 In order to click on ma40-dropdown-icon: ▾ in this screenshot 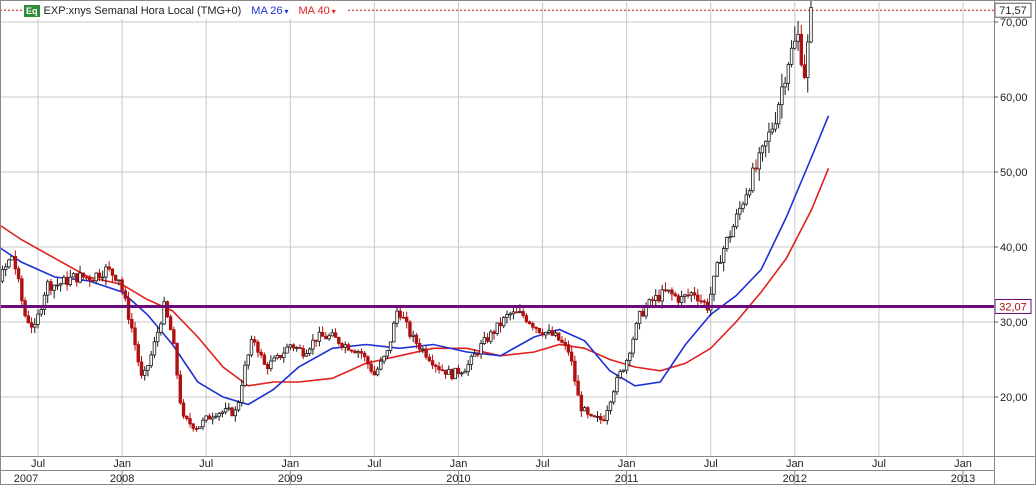, I will do `click(334, 11)`.